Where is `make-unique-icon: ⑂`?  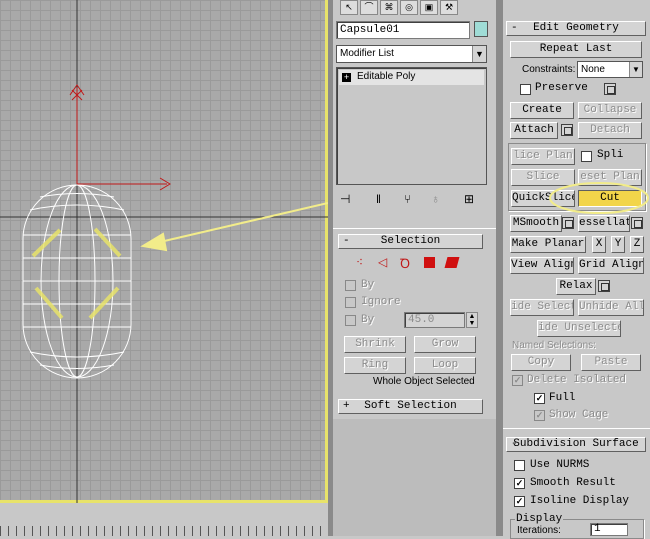 make-unique-icon: ⑂ is located at coordinates (407, 199).